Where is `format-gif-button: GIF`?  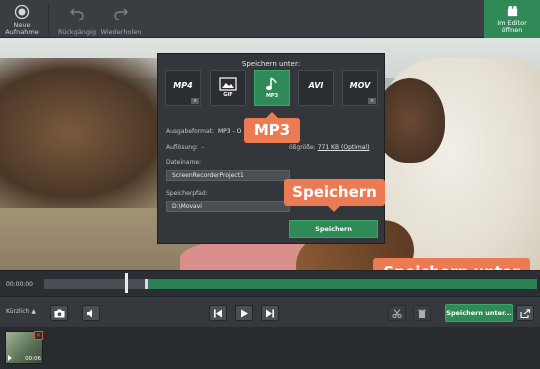 format-gif-button: GIF is located at coordinates (228, 88).